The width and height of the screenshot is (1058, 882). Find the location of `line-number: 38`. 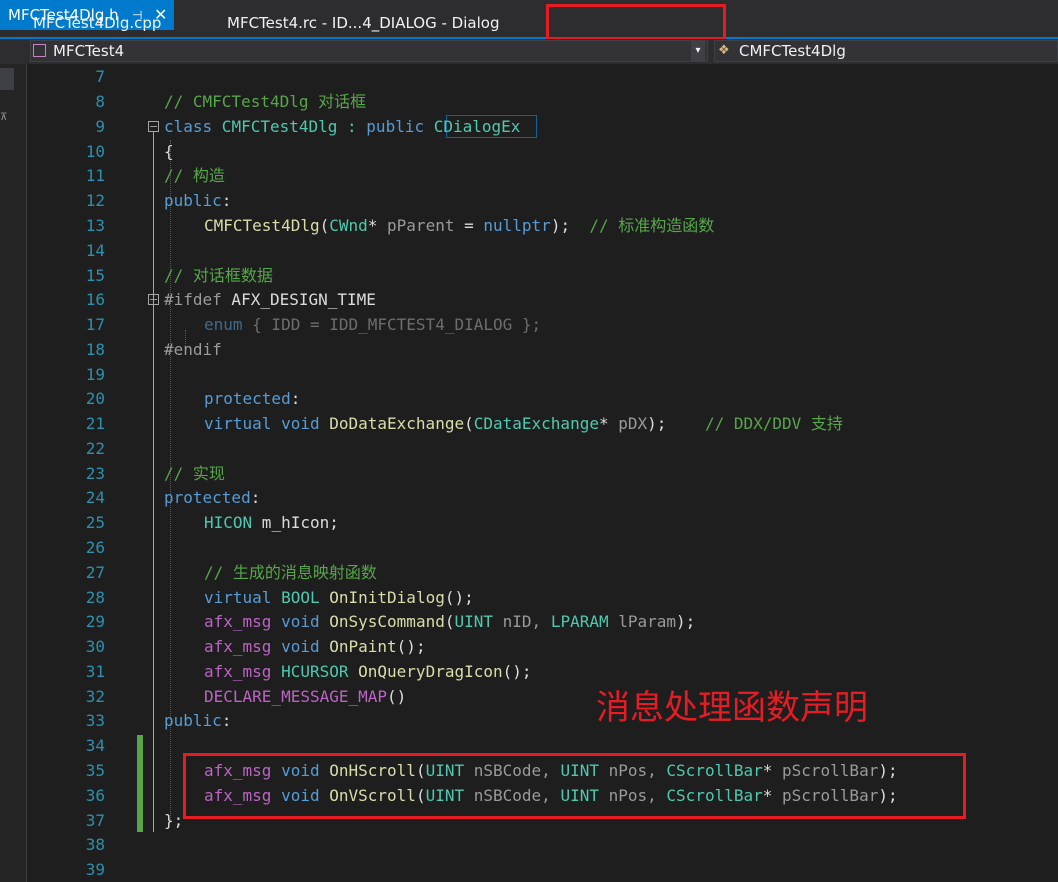

line-number: 38 is located at coordinates (95, 844).